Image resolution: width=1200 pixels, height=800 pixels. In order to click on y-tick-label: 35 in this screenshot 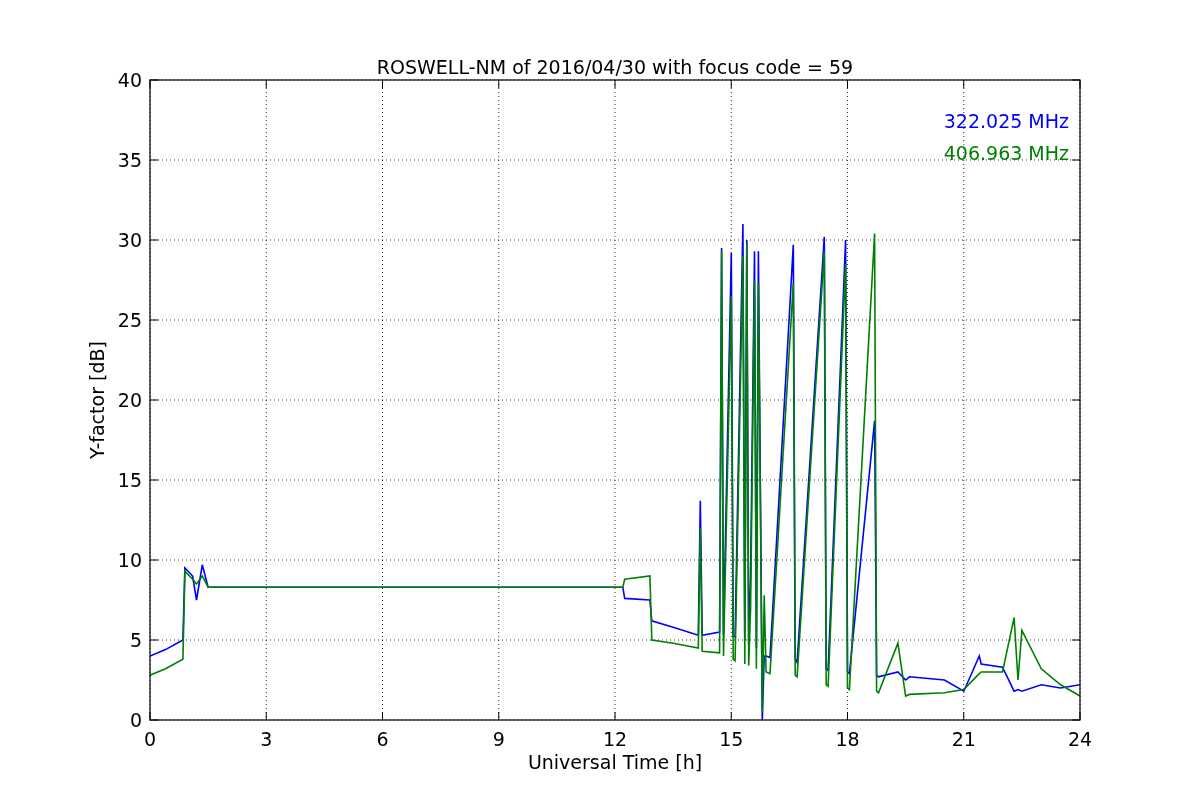, I will do `click(129, 160)`.